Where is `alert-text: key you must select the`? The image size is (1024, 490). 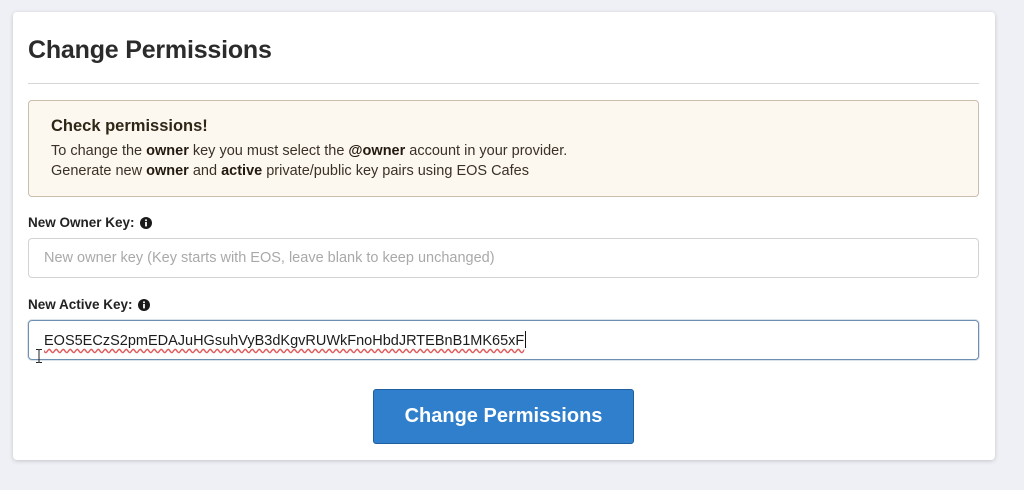
alert-text: key you must select the is located at coordinates (268, 151).